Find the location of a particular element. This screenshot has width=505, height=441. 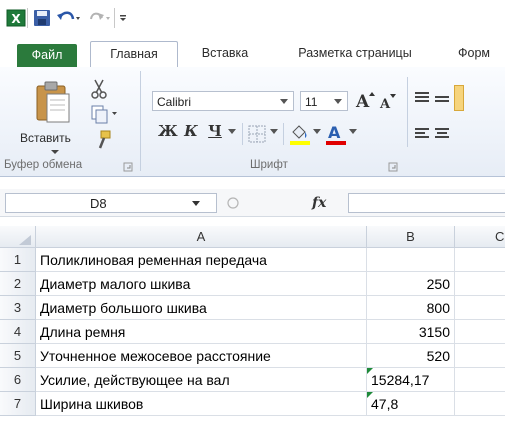

name-box: D8 is located at coordinates (111, 203).